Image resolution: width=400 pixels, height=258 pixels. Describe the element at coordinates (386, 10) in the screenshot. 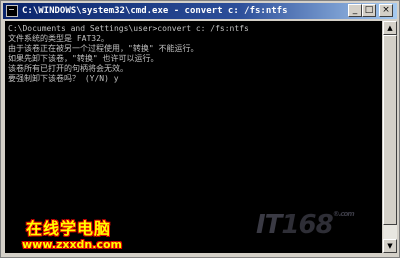

I see `close-button: ×` at that location.